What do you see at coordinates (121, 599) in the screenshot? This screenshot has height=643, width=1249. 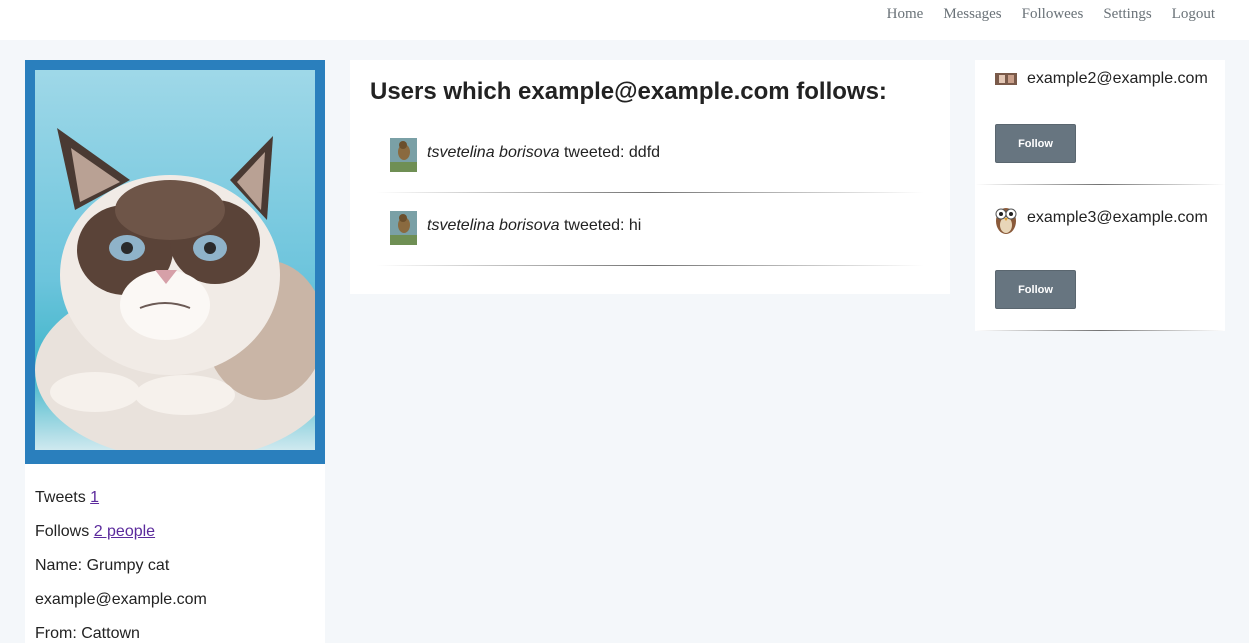 I see `profile-email: example@example.com` at bounding box center [121, 599].